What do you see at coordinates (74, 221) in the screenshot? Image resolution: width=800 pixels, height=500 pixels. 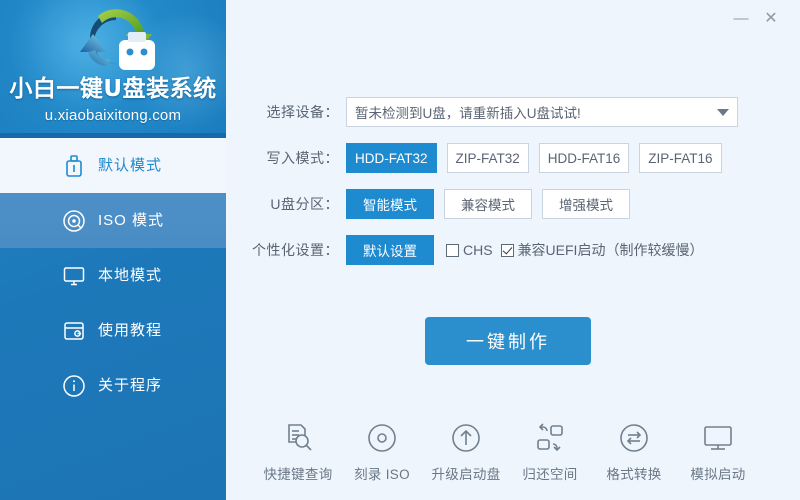 I see `disc-icon` at bounding box center [74, 221].